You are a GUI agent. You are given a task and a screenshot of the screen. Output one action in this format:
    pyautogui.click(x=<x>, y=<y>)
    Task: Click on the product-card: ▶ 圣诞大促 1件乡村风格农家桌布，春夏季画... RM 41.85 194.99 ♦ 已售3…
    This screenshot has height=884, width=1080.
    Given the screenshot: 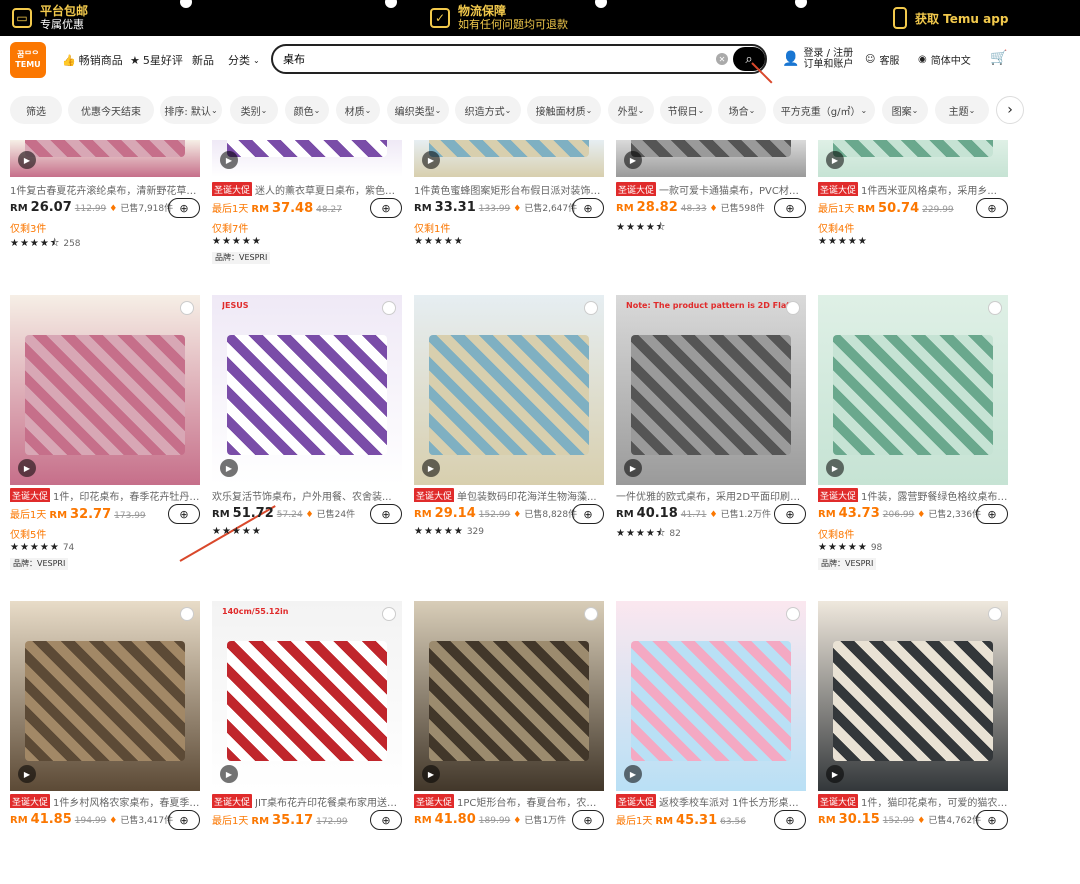 What is the action you would take?
    pyautogui.click(x=105, y=742)
    